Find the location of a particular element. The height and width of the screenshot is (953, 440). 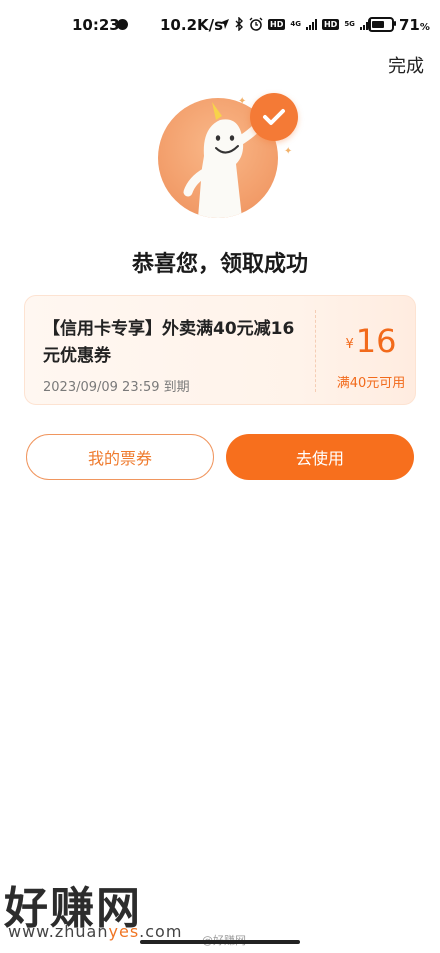

coupon-amount: ¥16 is located at coordinates (371, 341).